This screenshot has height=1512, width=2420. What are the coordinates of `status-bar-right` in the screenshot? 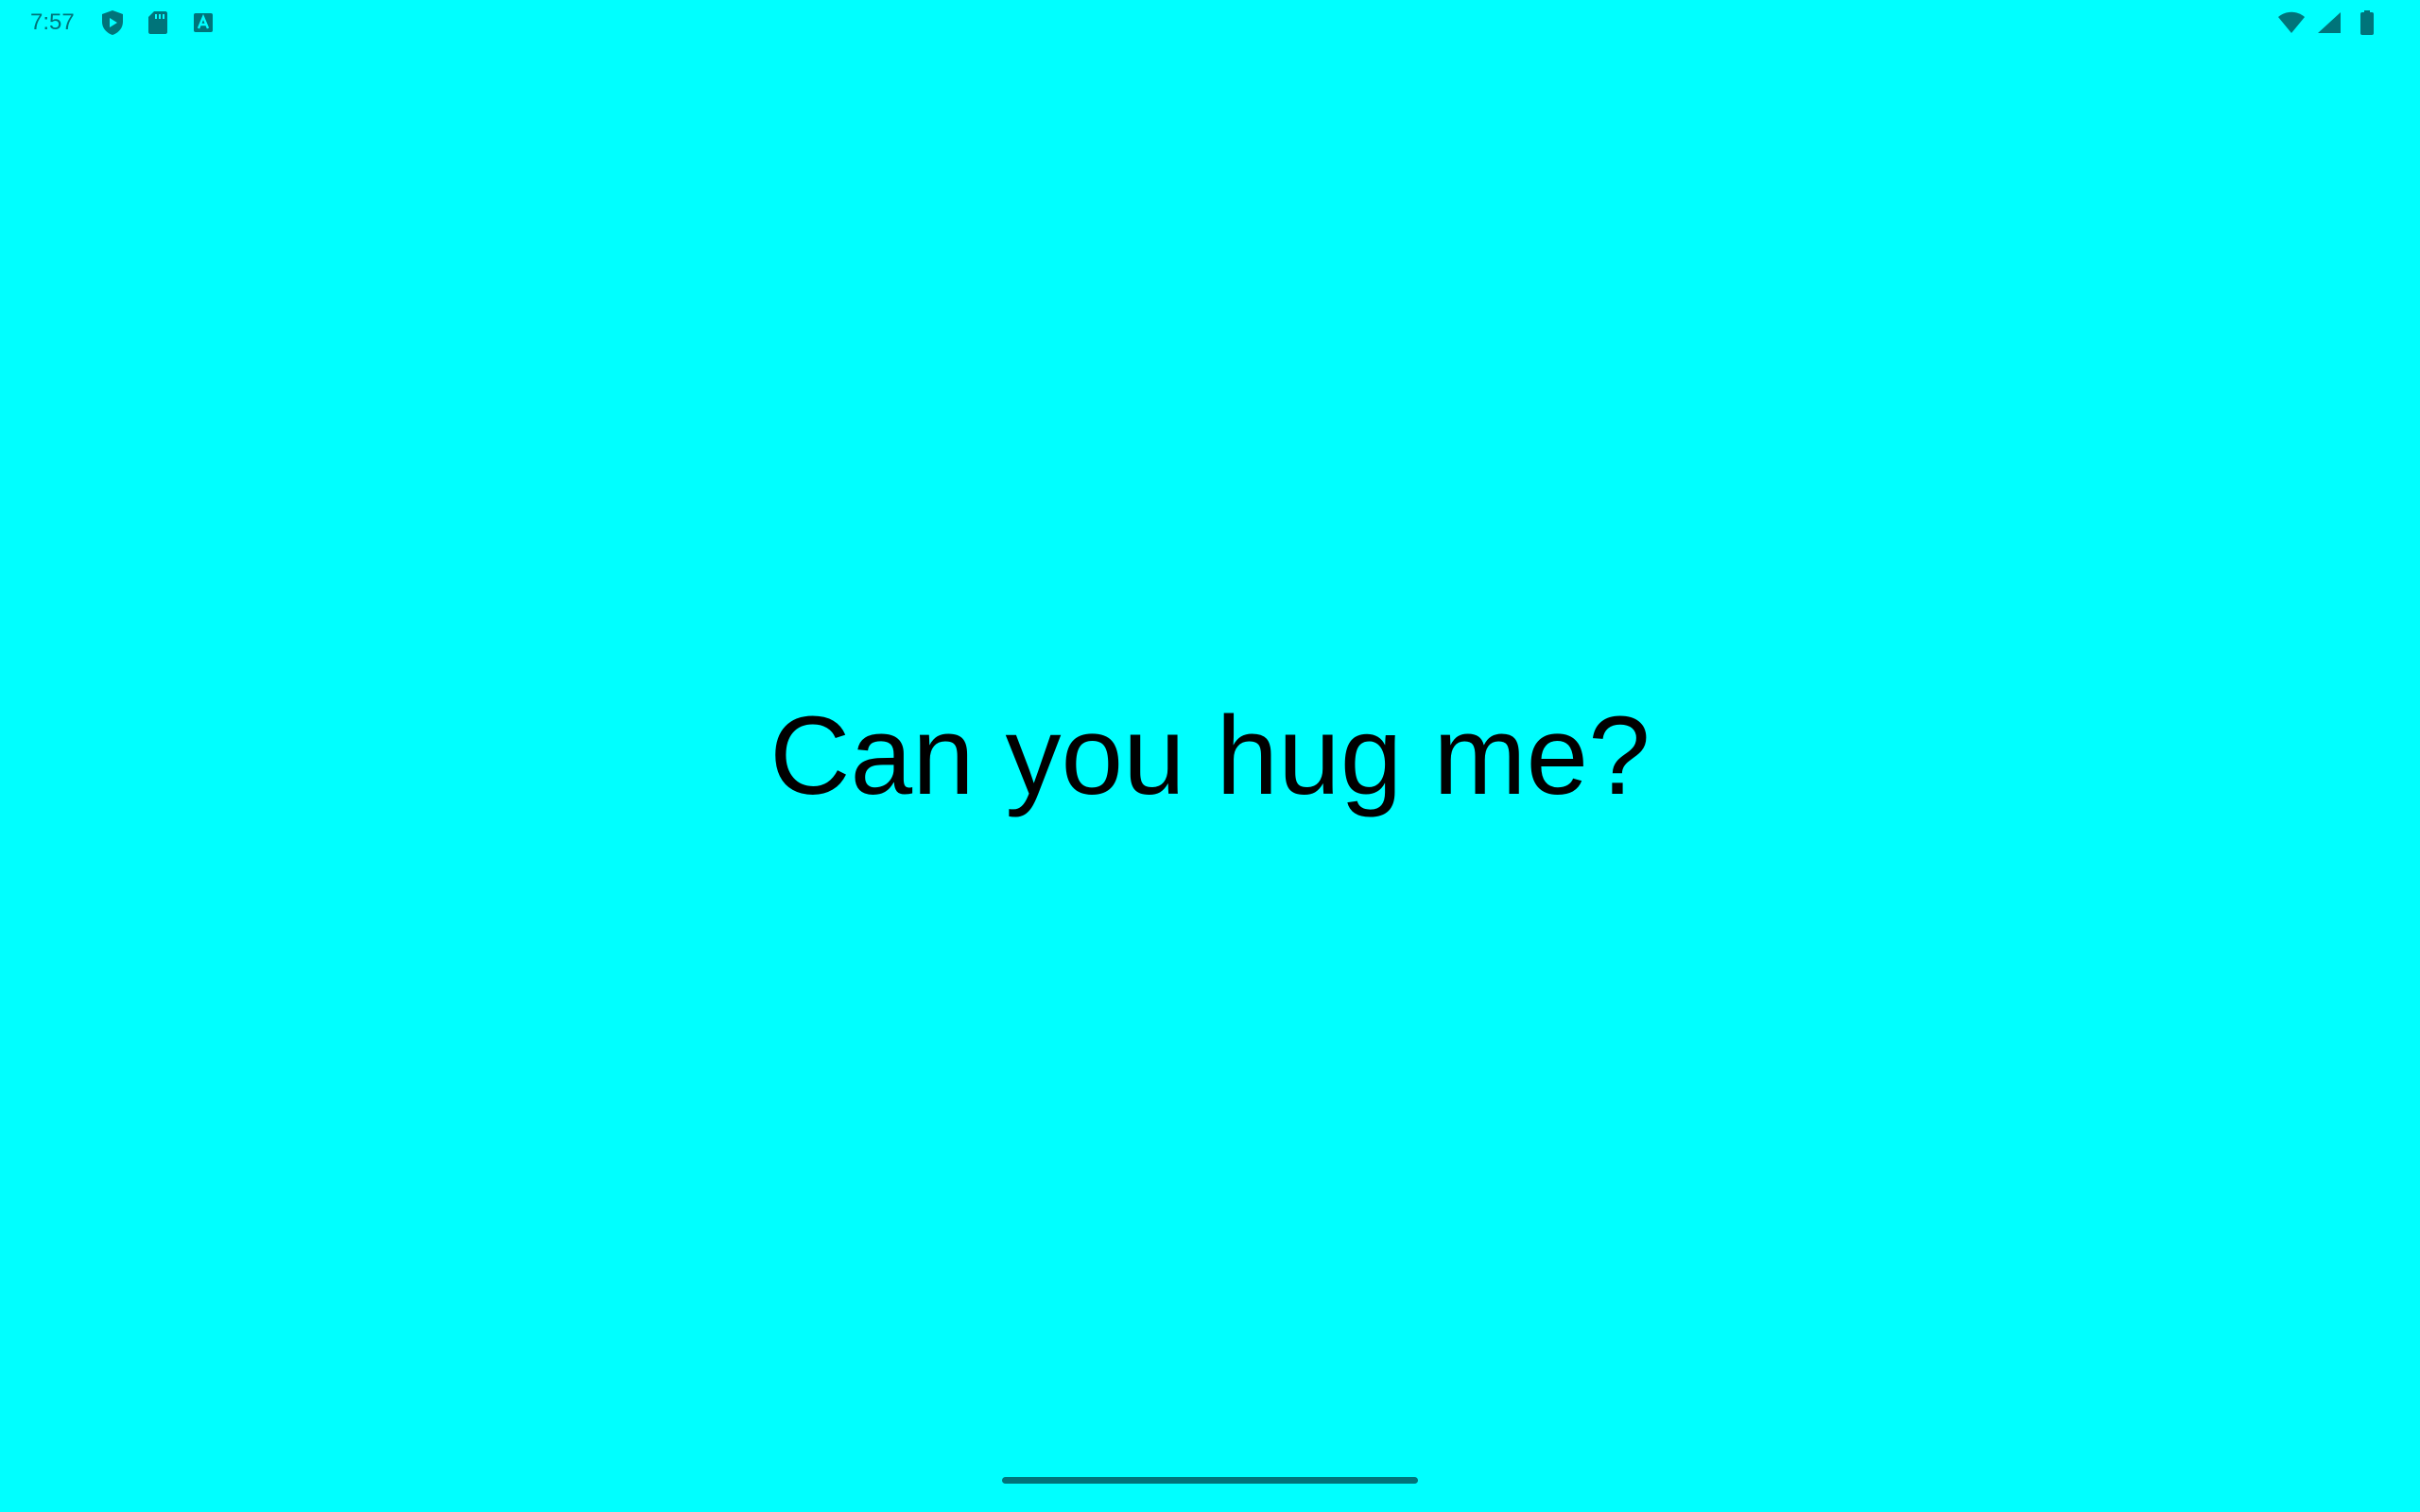 It's located at (2329, 23).